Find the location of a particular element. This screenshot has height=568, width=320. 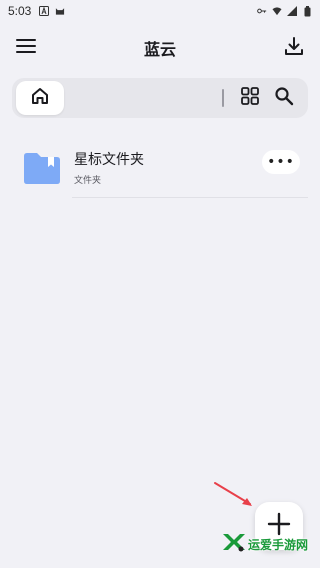

item-type: 文件夹 is located at coordinates (88, 180).